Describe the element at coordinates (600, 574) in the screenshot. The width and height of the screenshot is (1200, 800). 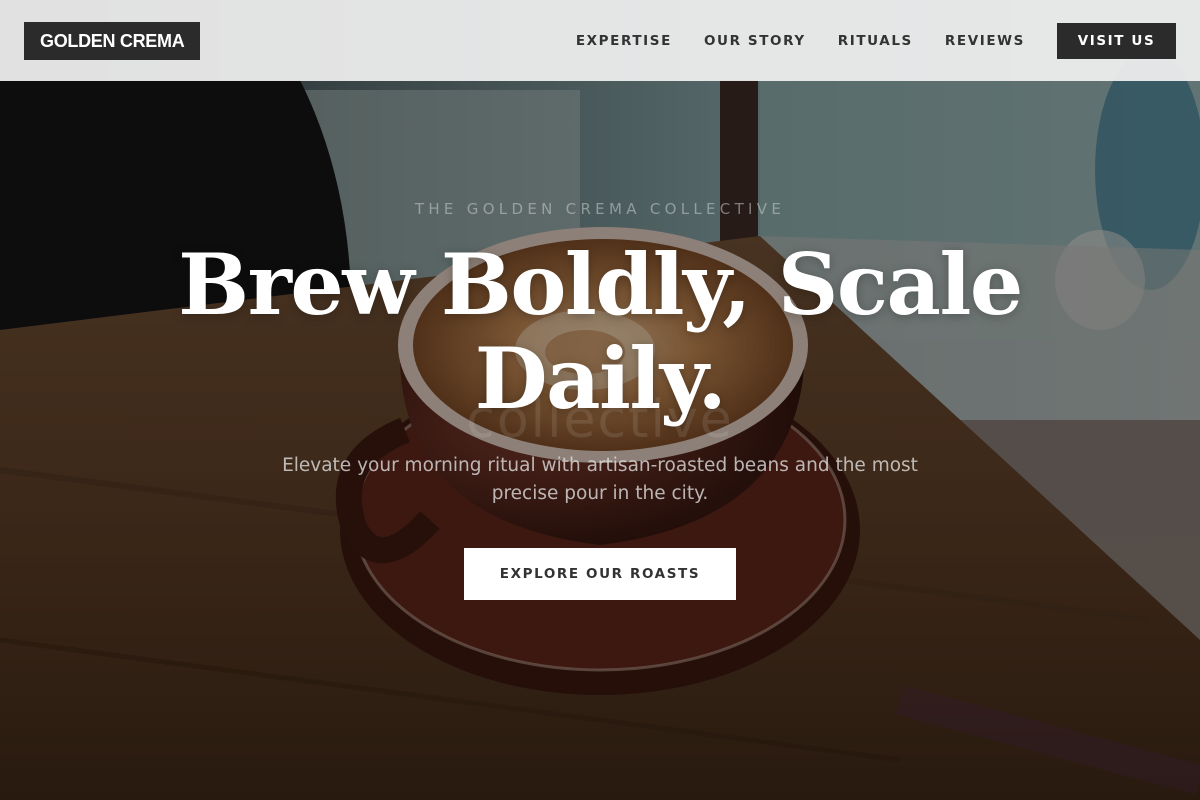
I see `explore-roasts-button: EXPLORE OUR ROASTS` at that location.